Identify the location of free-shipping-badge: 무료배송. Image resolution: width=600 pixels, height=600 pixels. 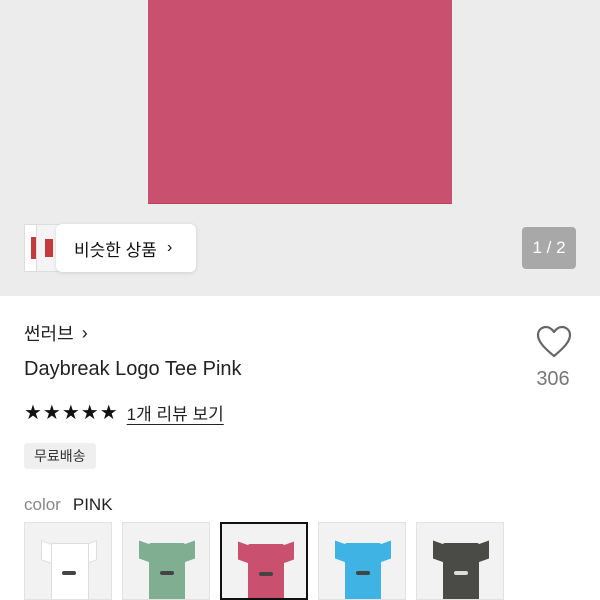
(60, 456).